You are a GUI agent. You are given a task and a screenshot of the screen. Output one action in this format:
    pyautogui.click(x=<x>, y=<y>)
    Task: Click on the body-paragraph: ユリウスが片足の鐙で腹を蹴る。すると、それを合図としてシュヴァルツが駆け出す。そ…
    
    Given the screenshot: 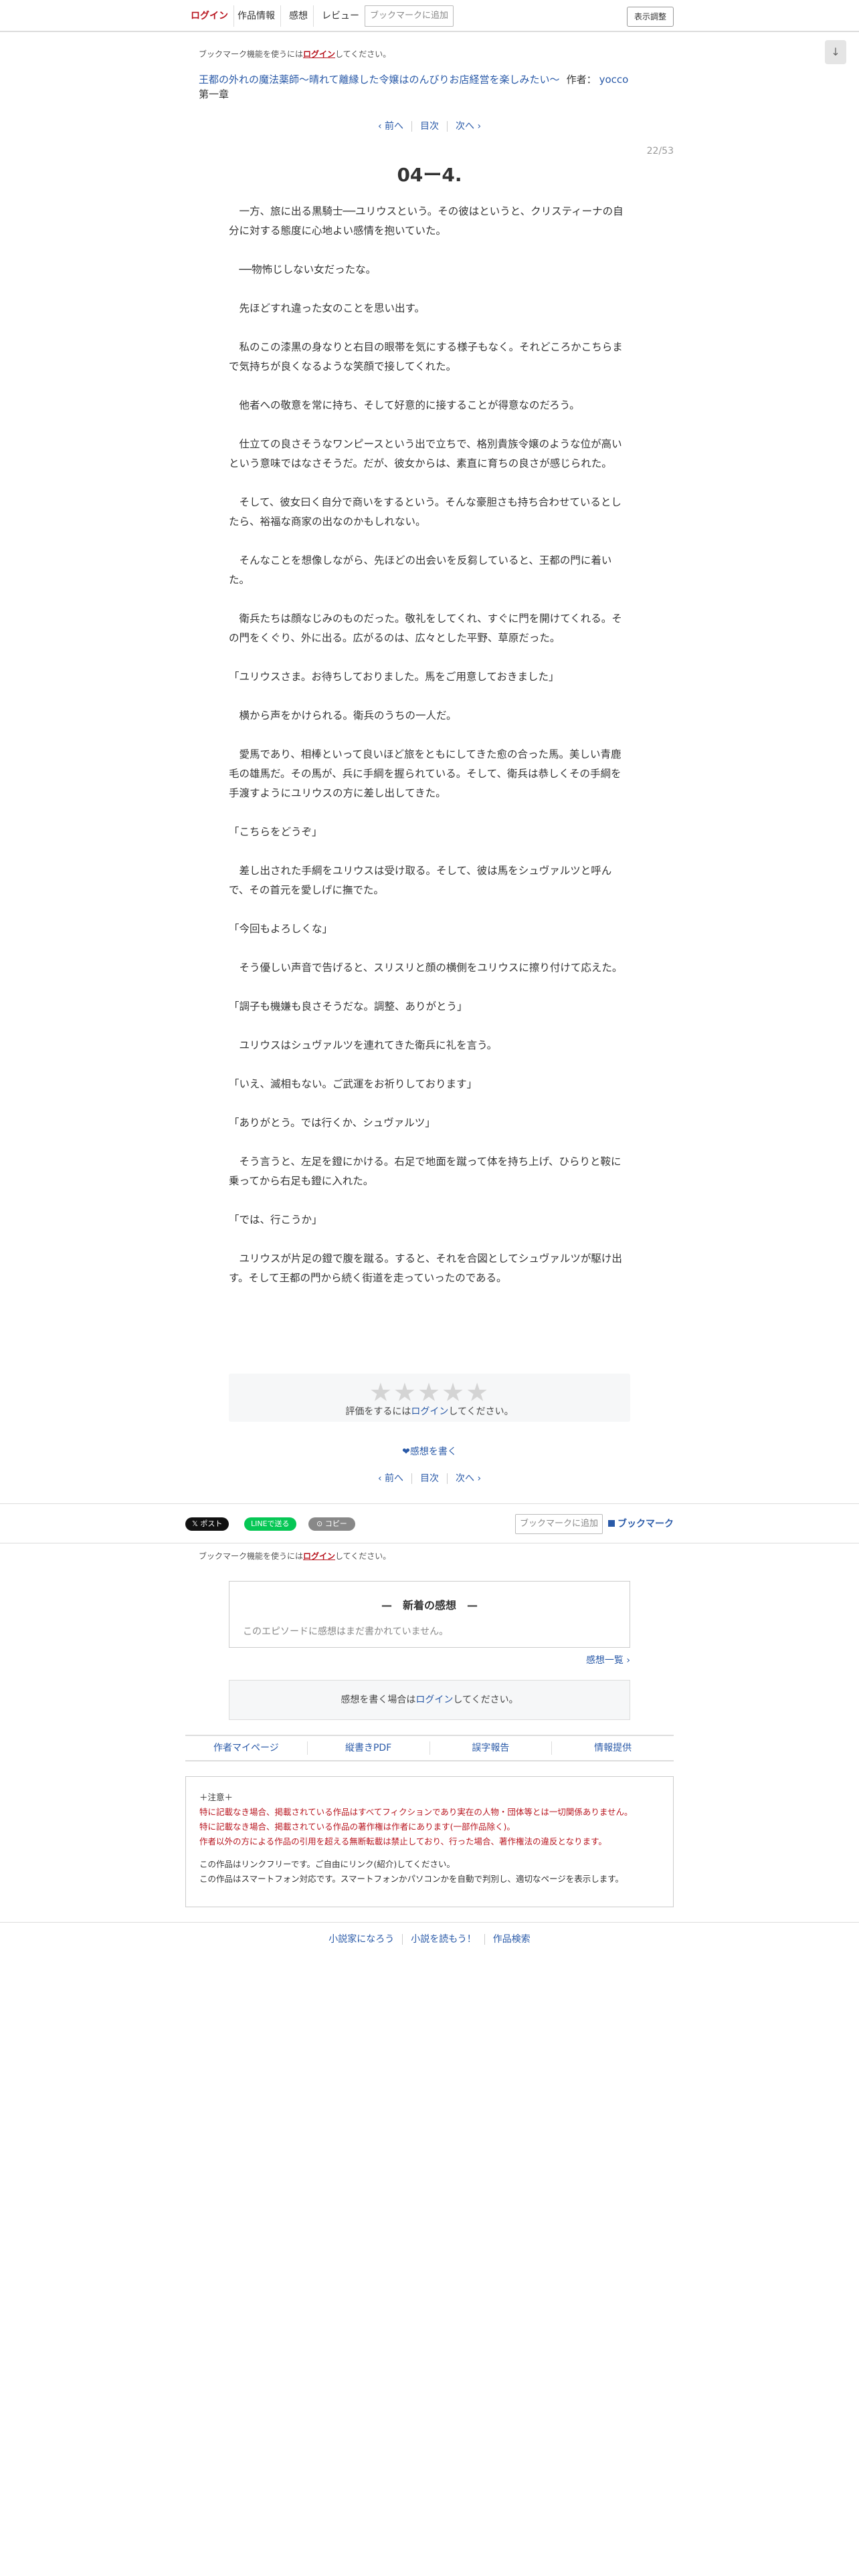 What is the action you would take?
    pyautogui.click(x=426, y=1268)
    